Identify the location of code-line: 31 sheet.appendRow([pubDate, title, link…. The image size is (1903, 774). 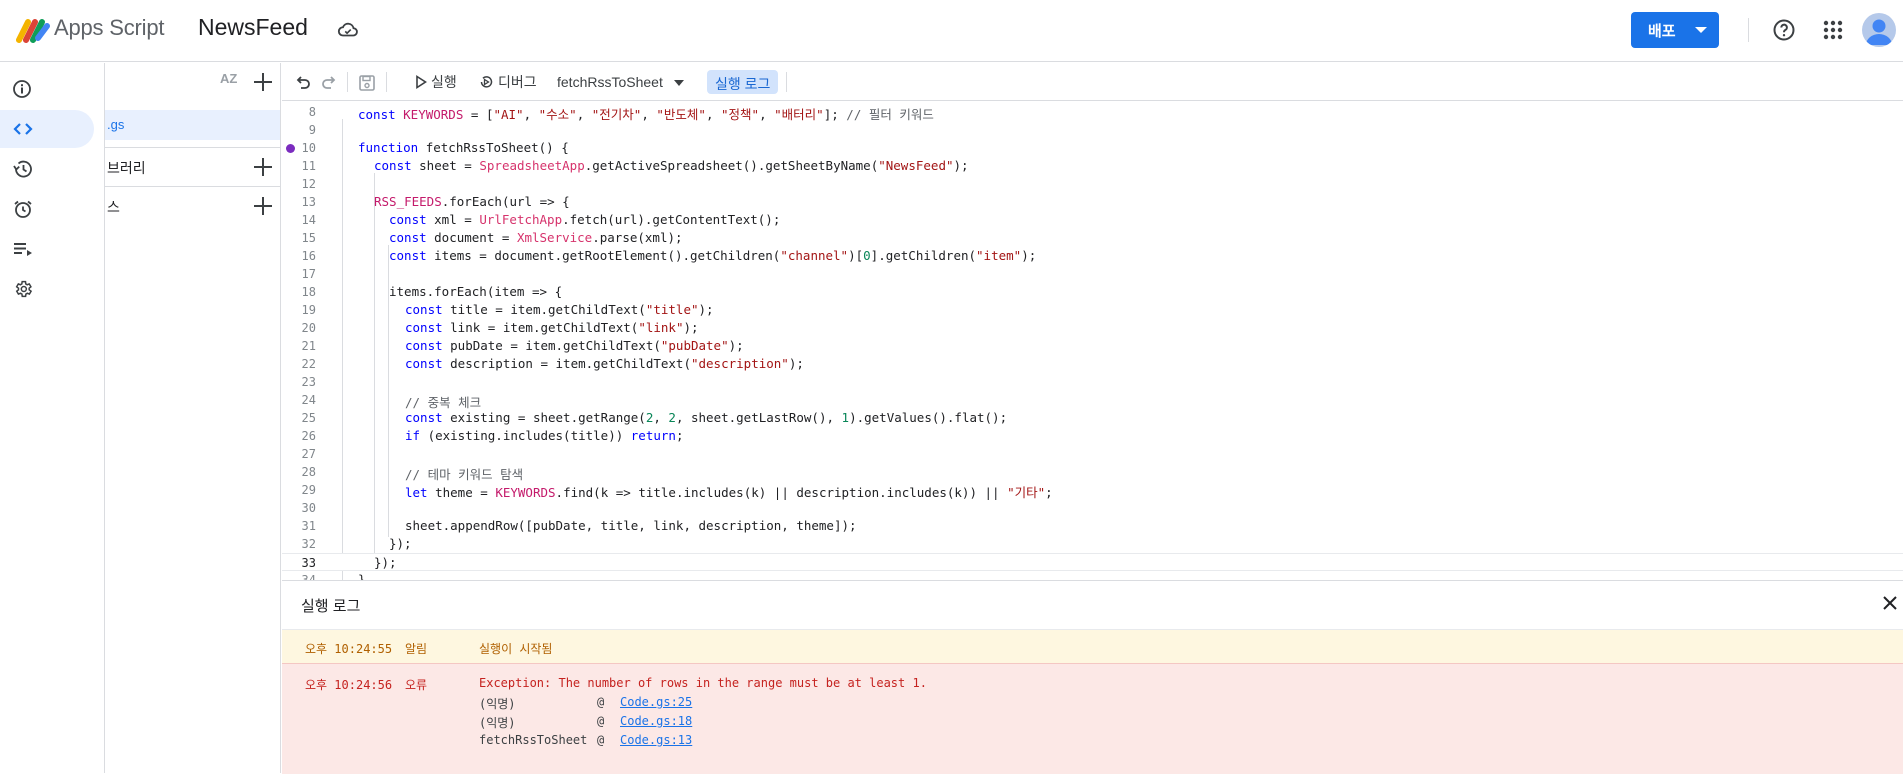
(1092, 526).